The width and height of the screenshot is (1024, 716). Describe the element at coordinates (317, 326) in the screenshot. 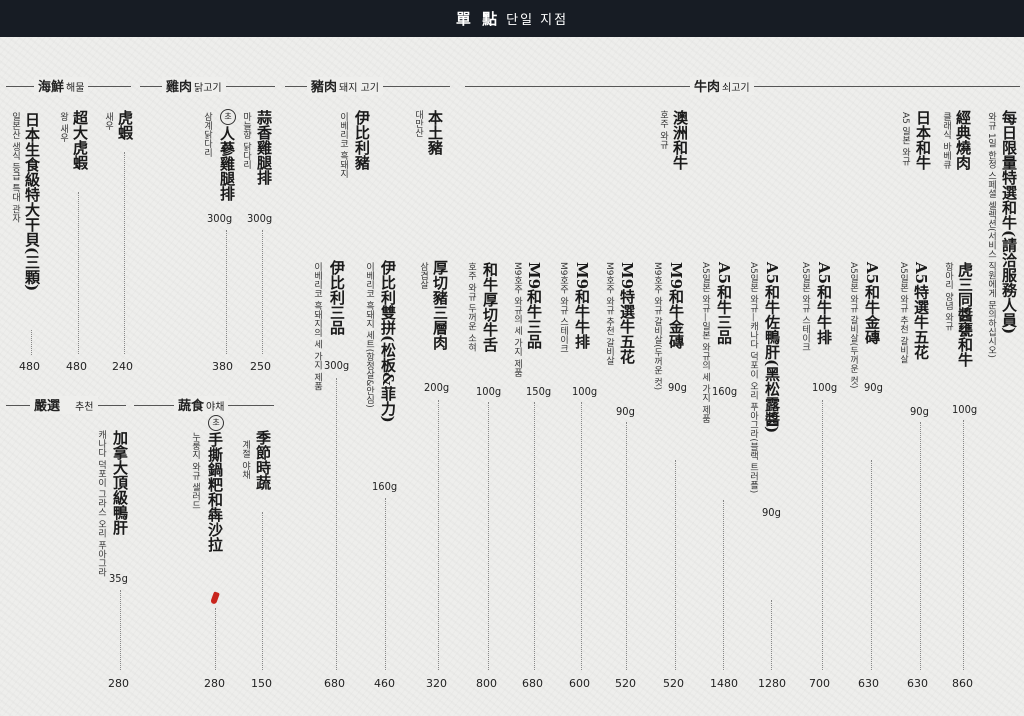

I see `item-subtitle: 이베리코 흑돼지의 세 가지 제품` at that location.